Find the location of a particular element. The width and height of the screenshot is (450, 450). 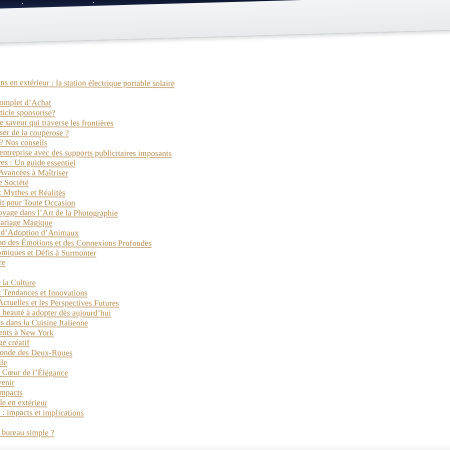

page-bottom-edge is located at coordinates (225, 447).